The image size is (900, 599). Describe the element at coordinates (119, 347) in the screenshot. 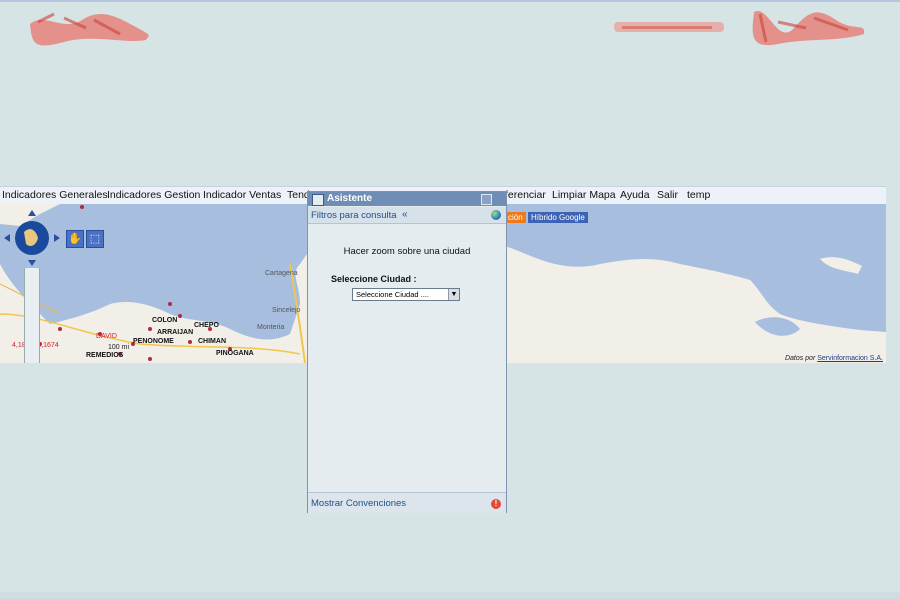

I see `scale-bar-label: 100 mi` at that location.